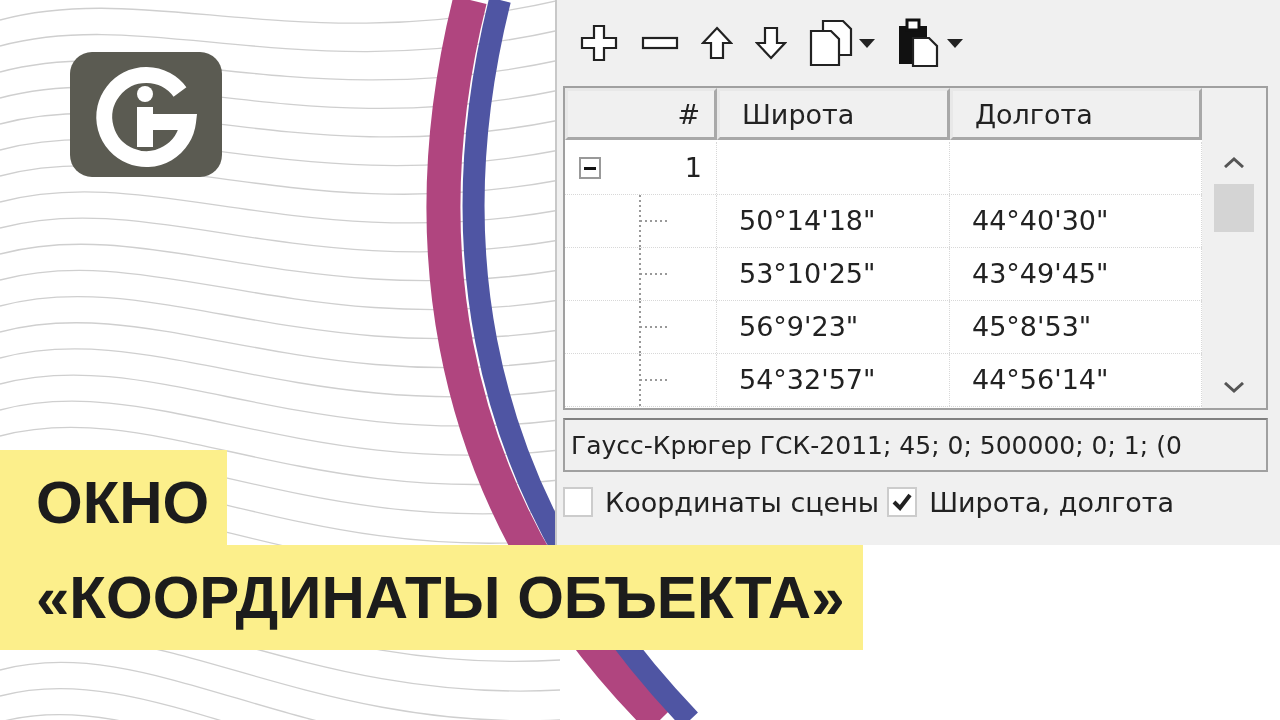 This screenshot has width=1280, height=720. I want to click on paste-button, so click(930, 43).